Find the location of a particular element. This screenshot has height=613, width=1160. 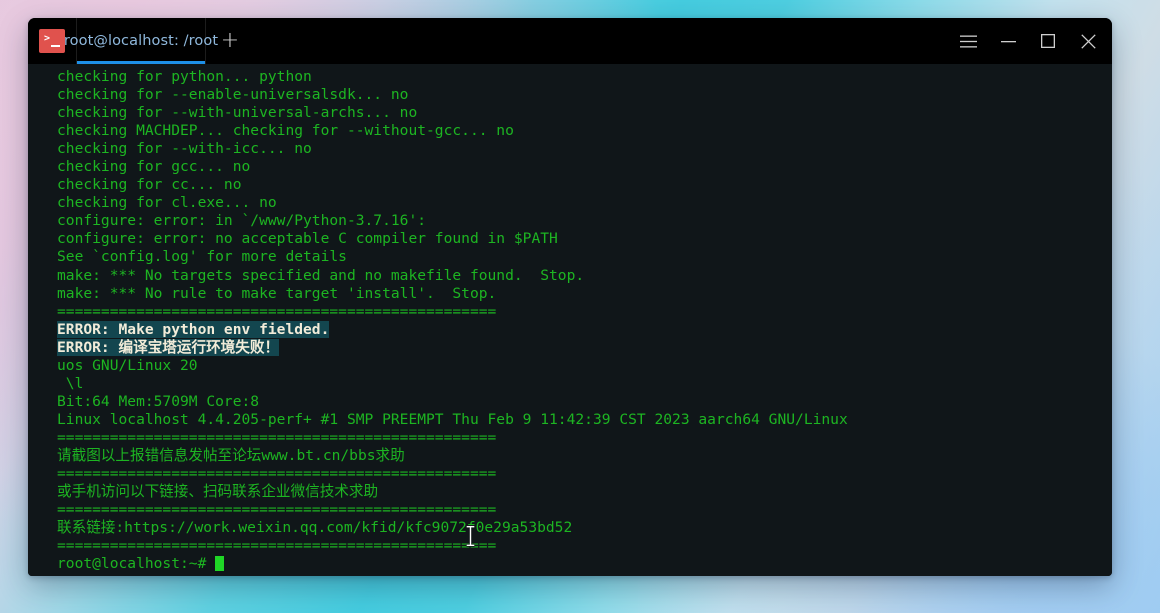

close-icon is located at coordinates (1088, 41).